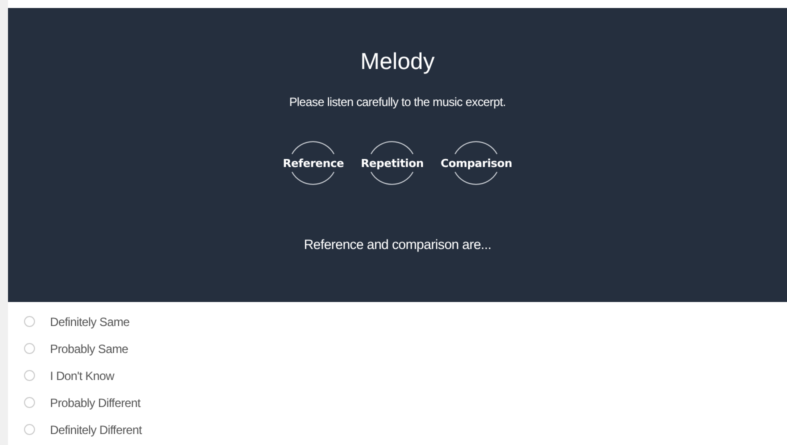 The width and height of the screenshot is (787, 445). Describe the element at coordinates (405, 429) in the screenshot. I see `answer-option: Definitely Different` at that location.